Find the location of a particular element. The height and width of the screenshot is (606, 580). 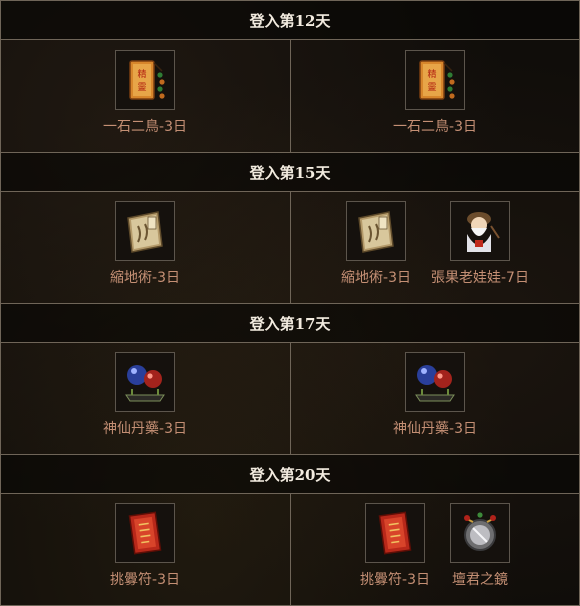

section-header-day17: 登入第17天 is located at coordinates (290, 323).